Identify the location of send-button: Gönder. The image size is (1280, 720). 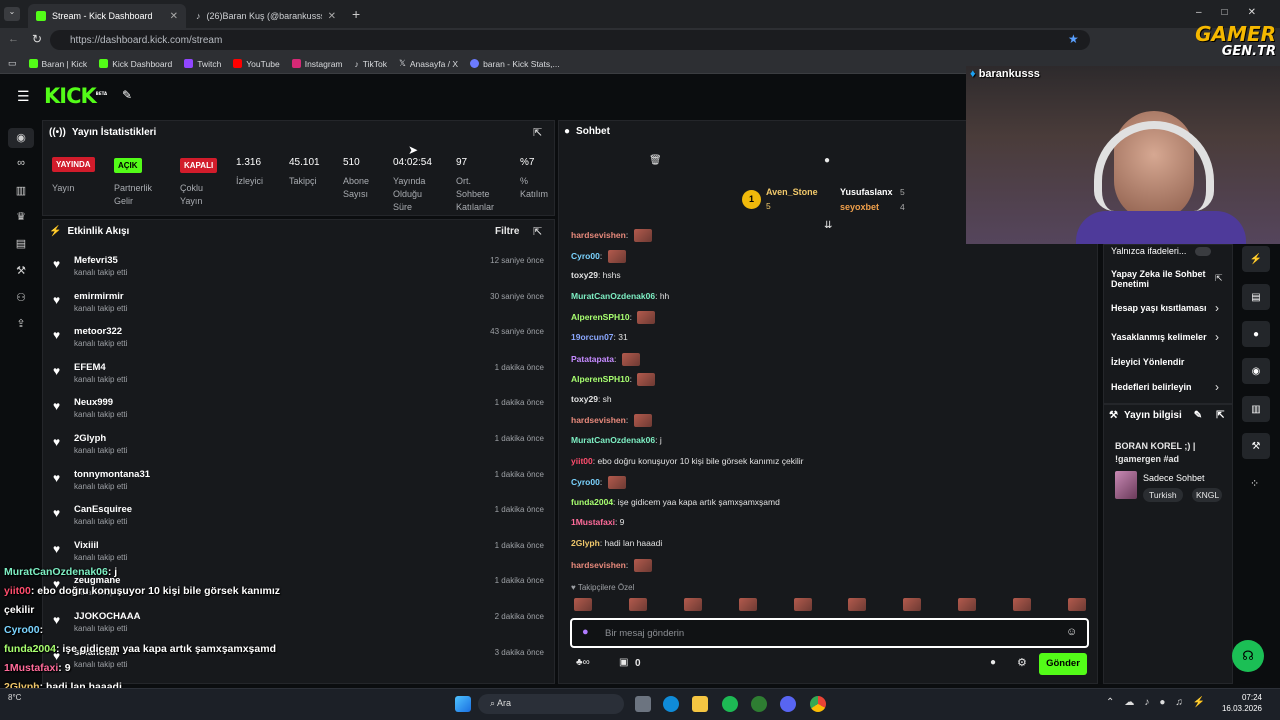
(1063, 664).